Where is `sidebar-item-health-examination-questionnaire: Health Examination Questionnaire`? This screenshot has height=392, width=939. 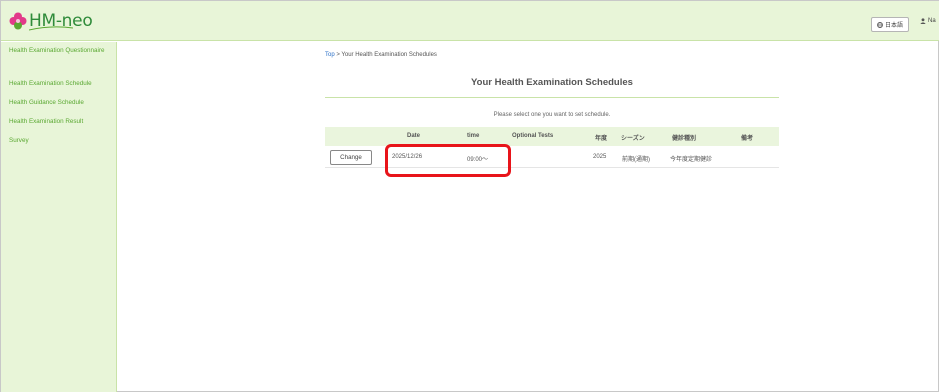 sidebar-item-health-examination-questionnaire: Health Examination Questionnaire is located at coordinates (61, 51).